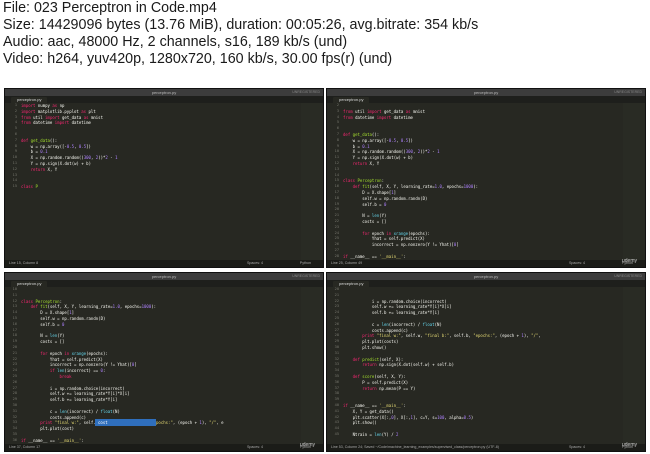 The image size is (650, 454). Describe the element at coordinates (25, 447) in the screenshot. I see `status-position: Line 37, Column 17` at that location.